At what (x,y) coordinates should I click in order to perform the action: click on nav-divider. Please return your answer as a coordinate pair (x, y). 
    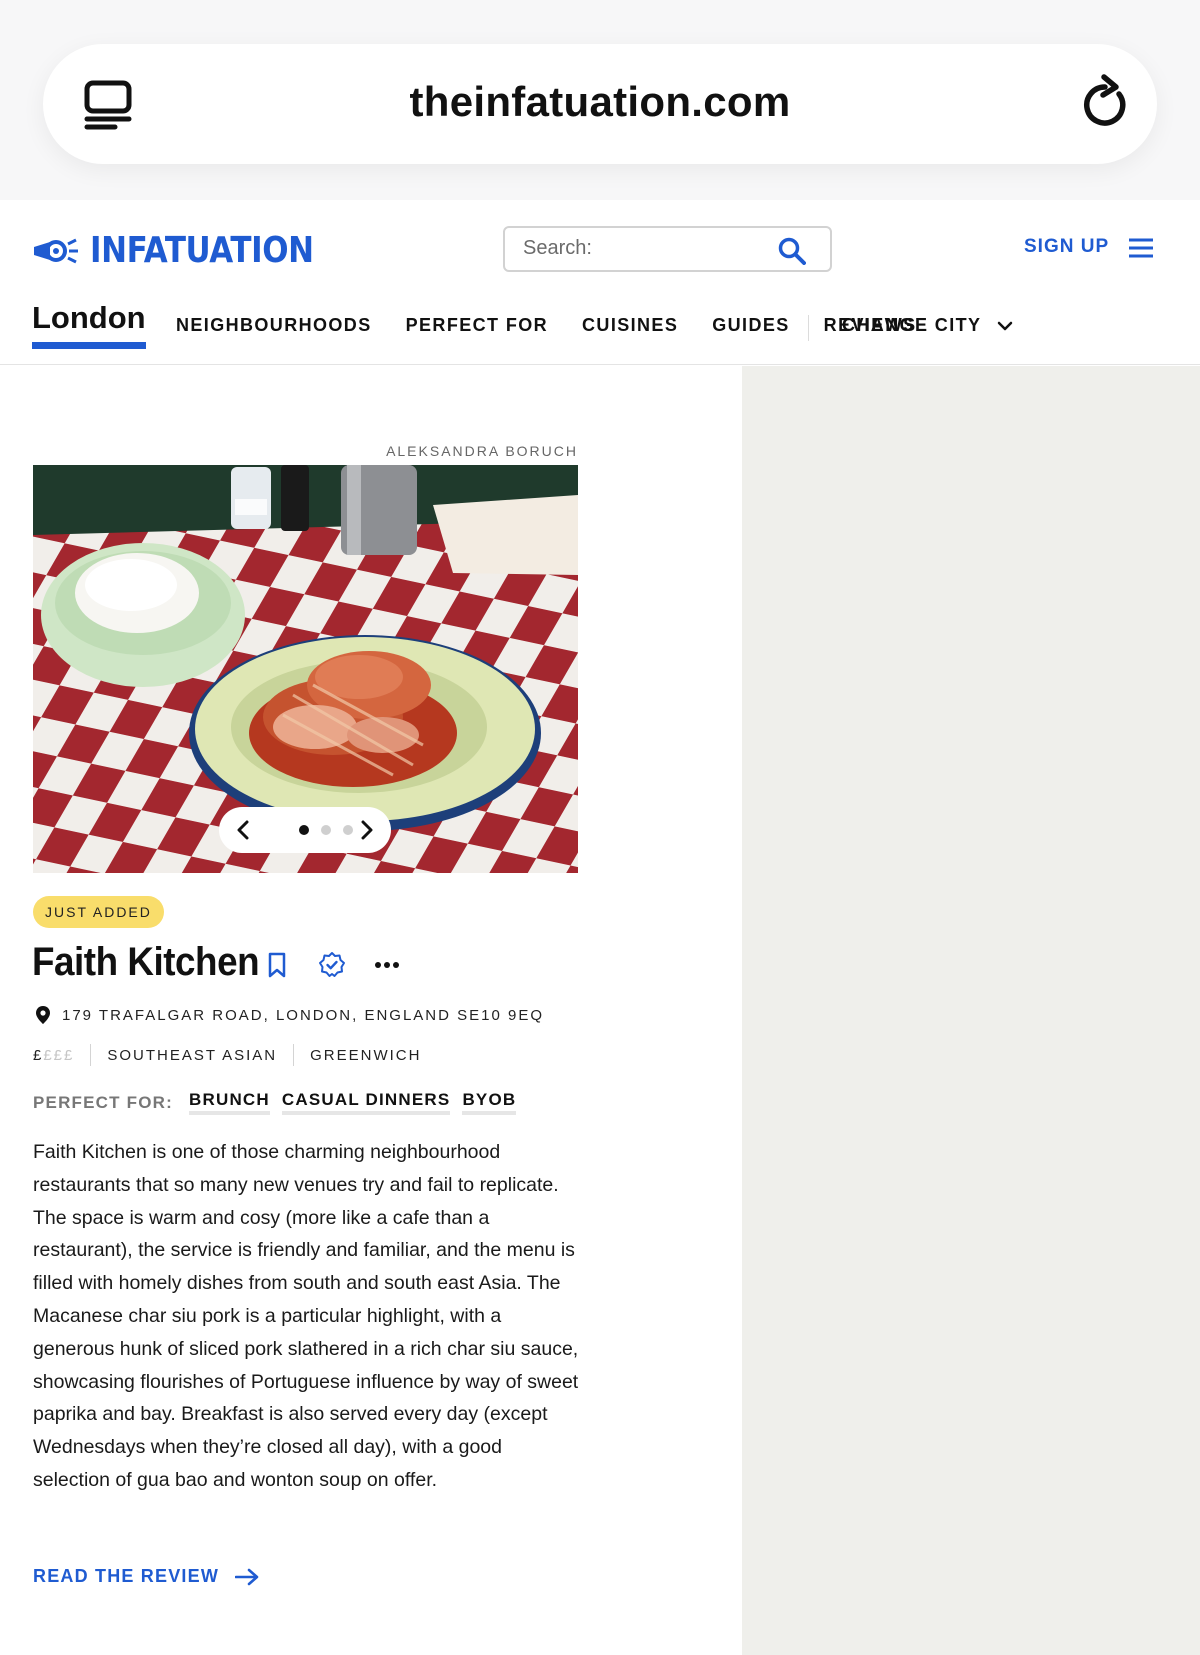
    Looking at the image, I should click on (808, 328).